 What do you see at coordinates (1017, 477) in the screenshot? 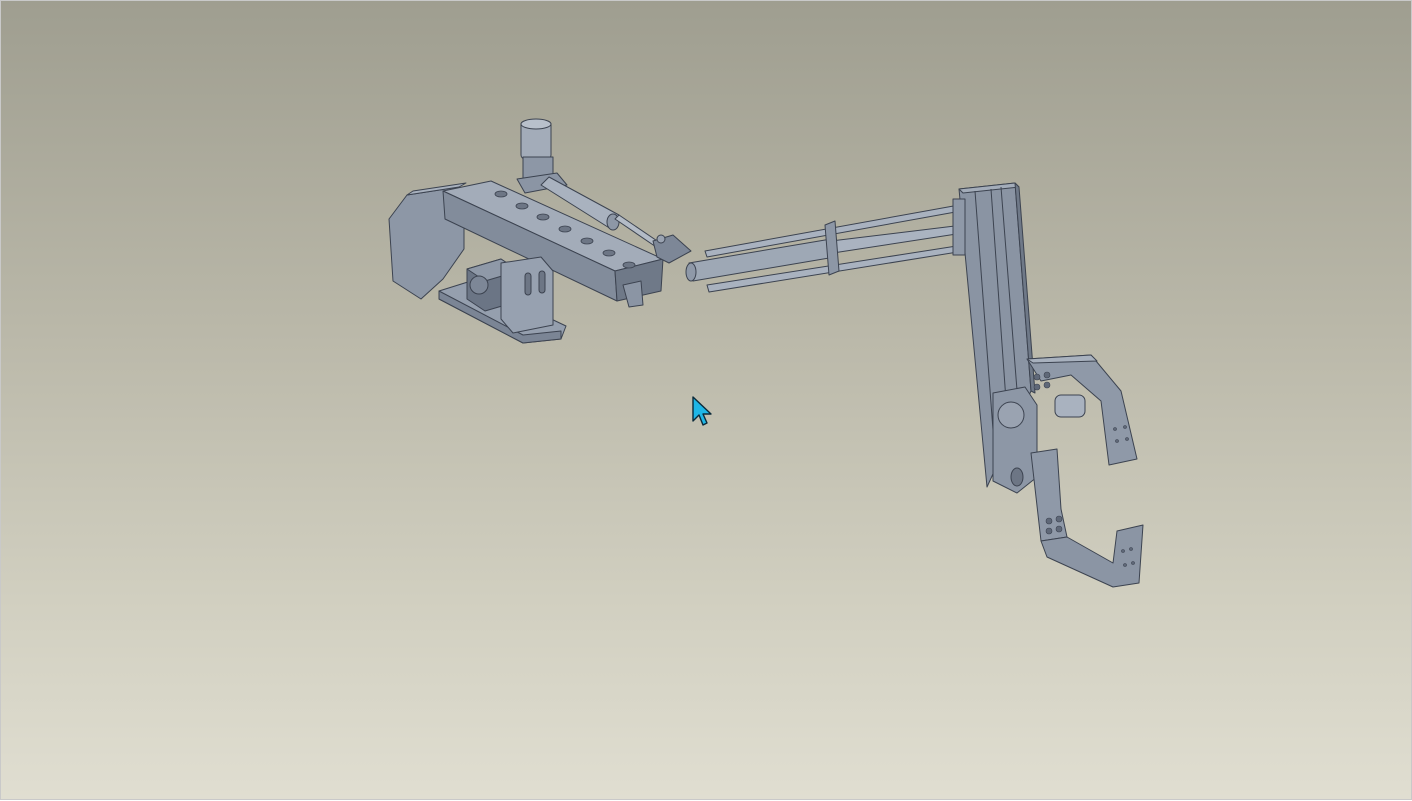
I see `rotary-joint-hole` at bounding box center [1017, 477].